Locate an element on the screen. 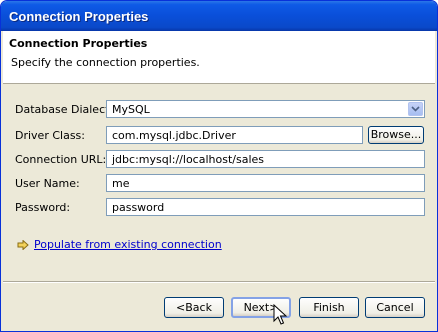 This screenshot has height=332, width=438. user-name-label: User Name: is located at coordinates (47, 183).